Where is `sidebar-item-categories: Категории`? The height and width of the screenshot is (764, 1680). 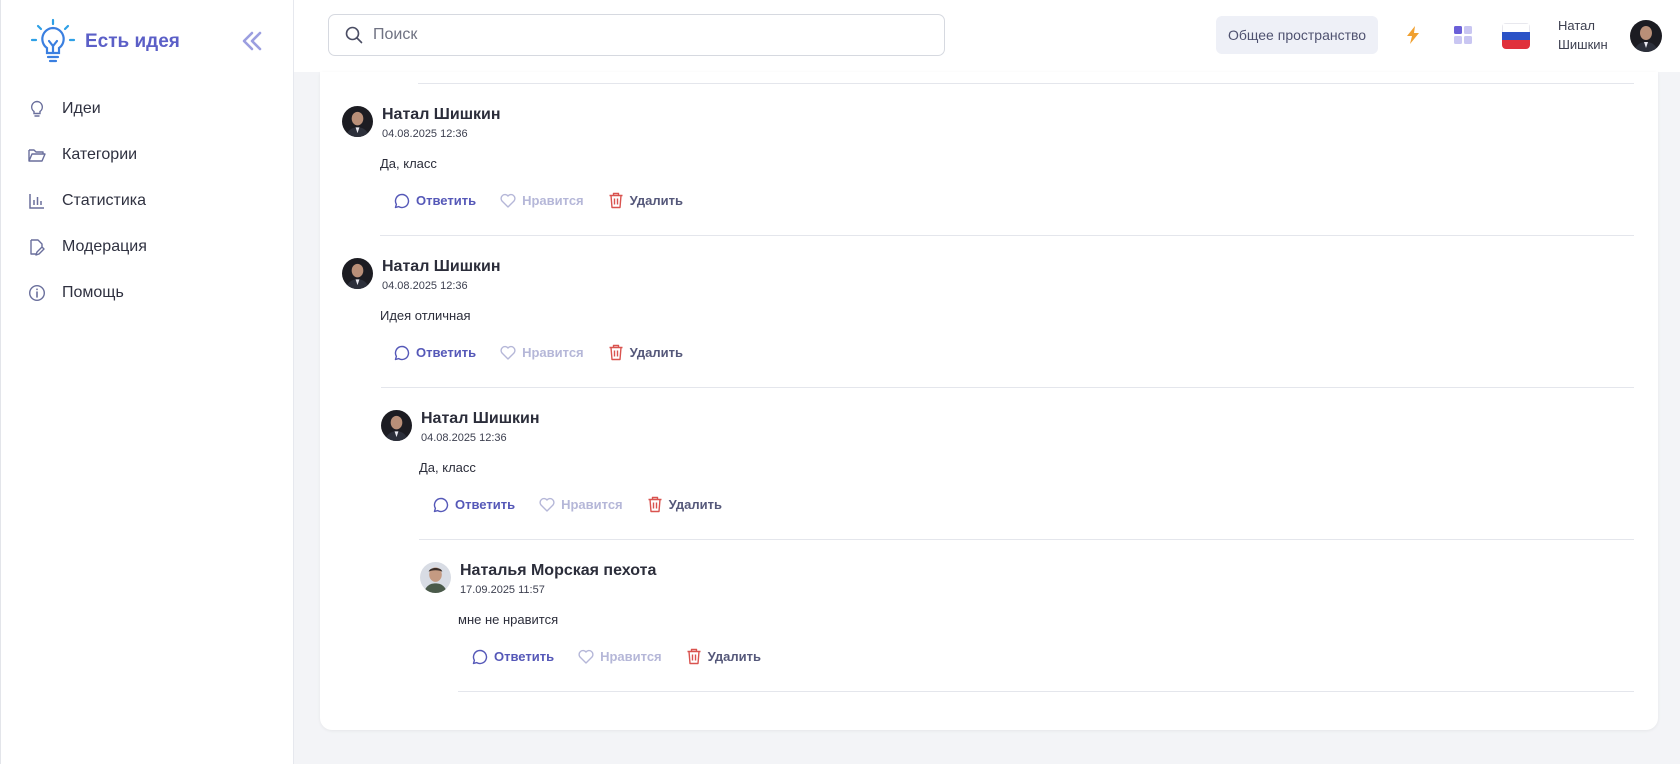
sidebar-item-categories: Категории is located at coordinates (147, 155).